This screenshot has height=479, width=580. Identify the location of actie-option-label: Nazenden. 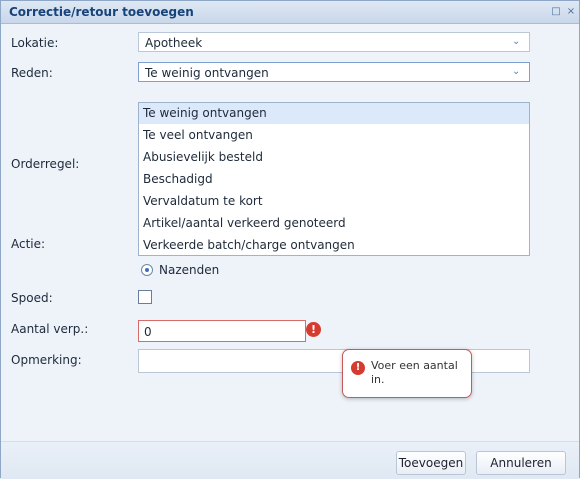
(189, 270).